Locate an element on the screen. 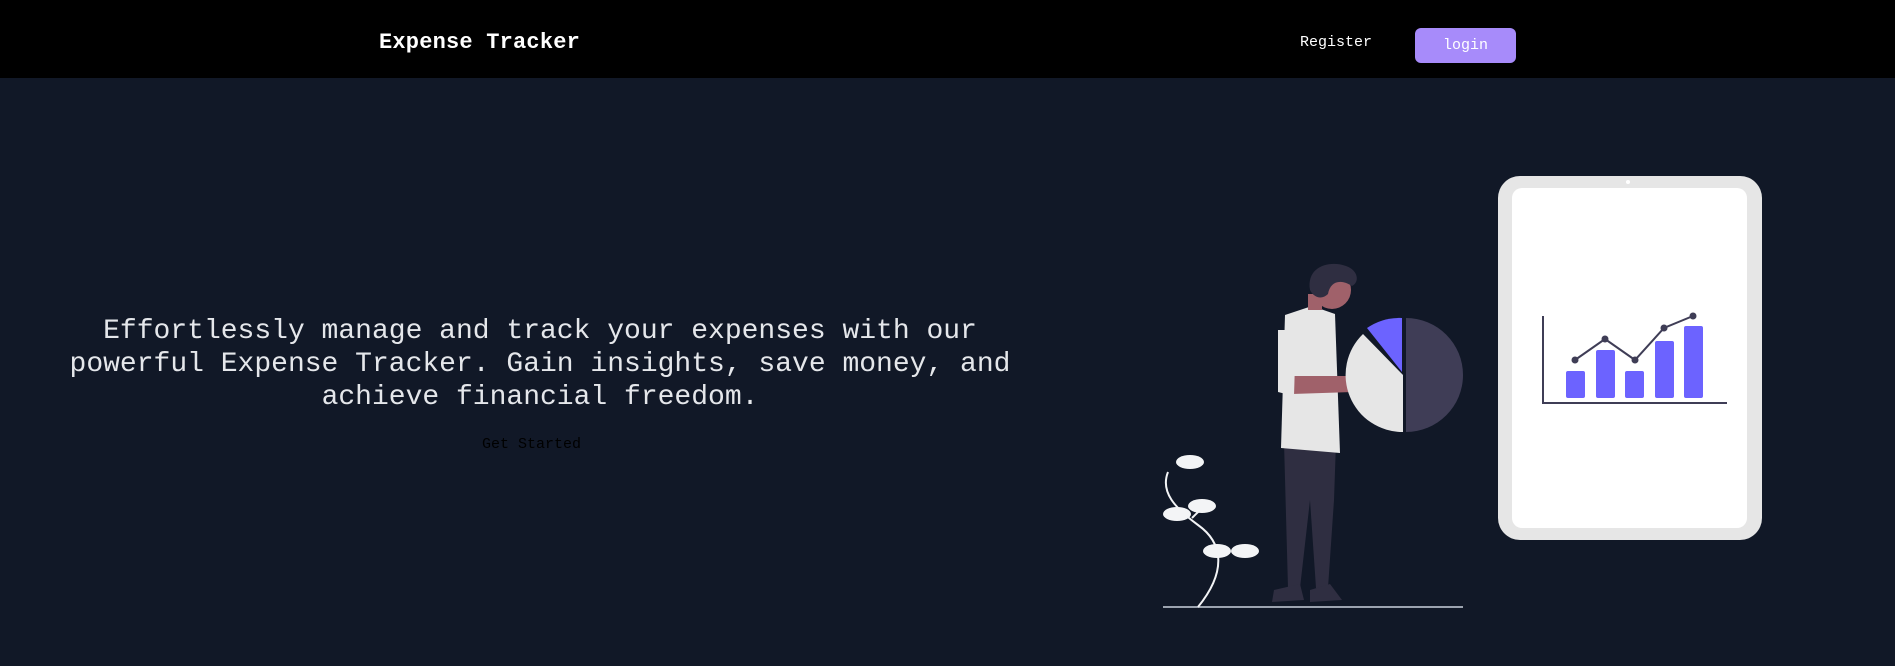 The image size is (1895, 666). login-button: login is located at coordinates (1465, 45).